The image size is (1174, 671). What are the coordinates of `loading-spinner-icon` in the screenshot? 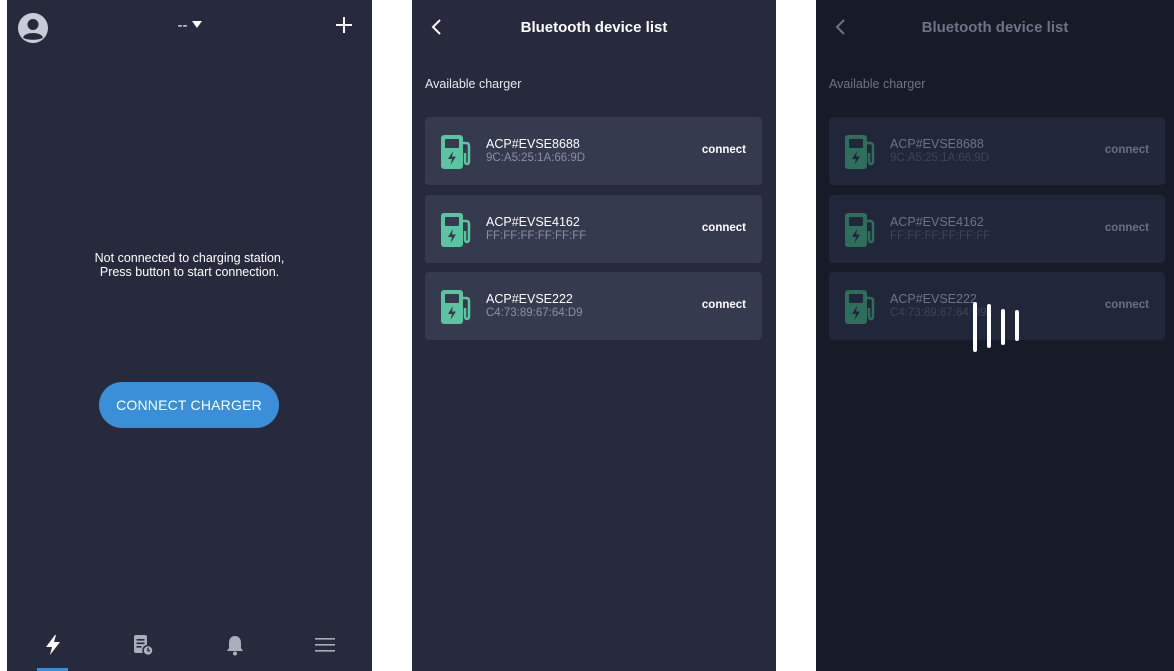 It's located at (999, 326).